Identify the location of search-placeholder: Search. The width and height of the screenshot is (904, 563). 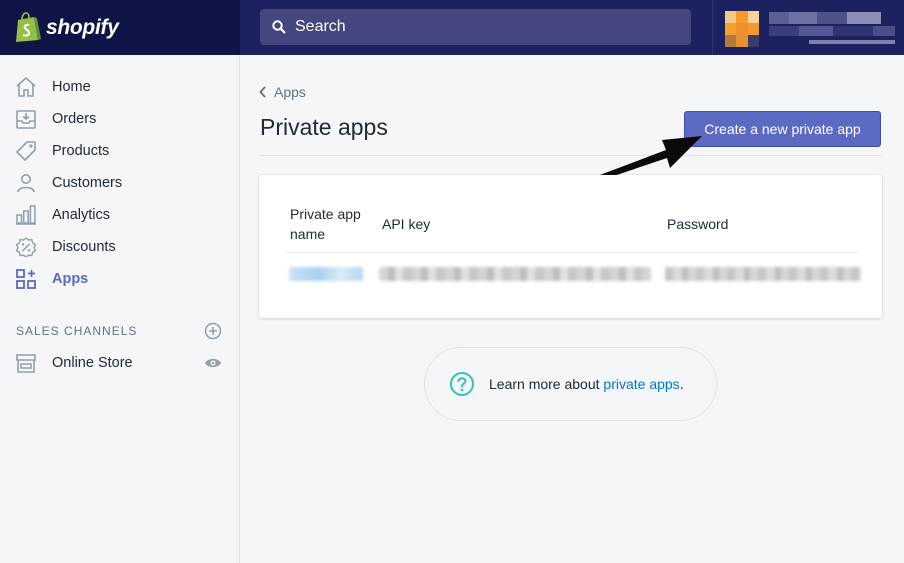
(320, 26).